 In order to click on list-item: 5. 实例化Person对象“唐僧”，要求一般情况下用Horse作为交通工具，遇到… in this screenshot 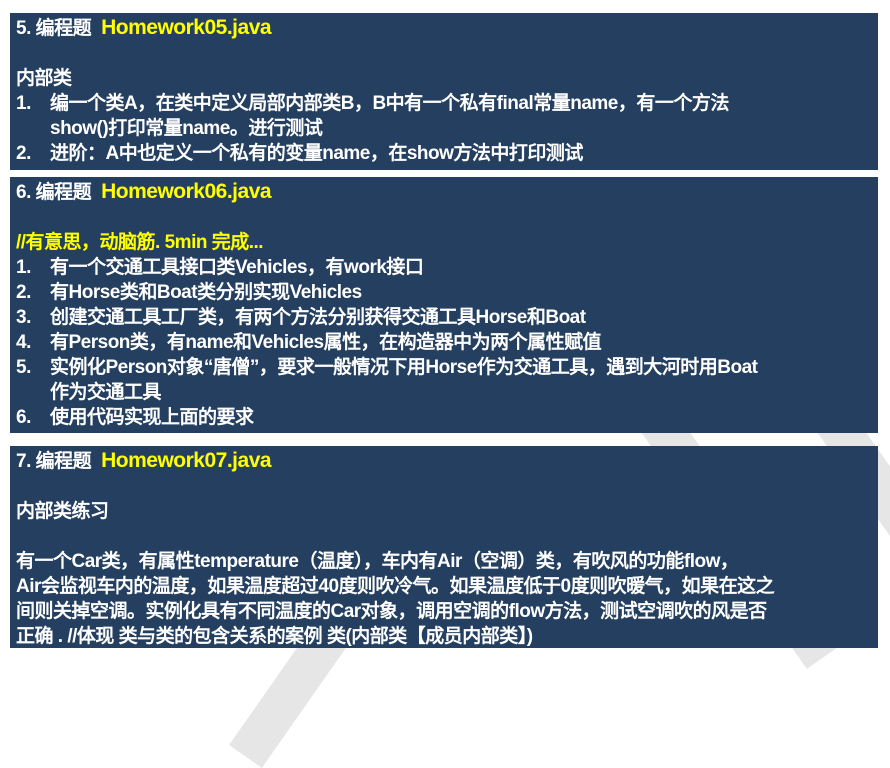, I will do `click(444, 380)`.